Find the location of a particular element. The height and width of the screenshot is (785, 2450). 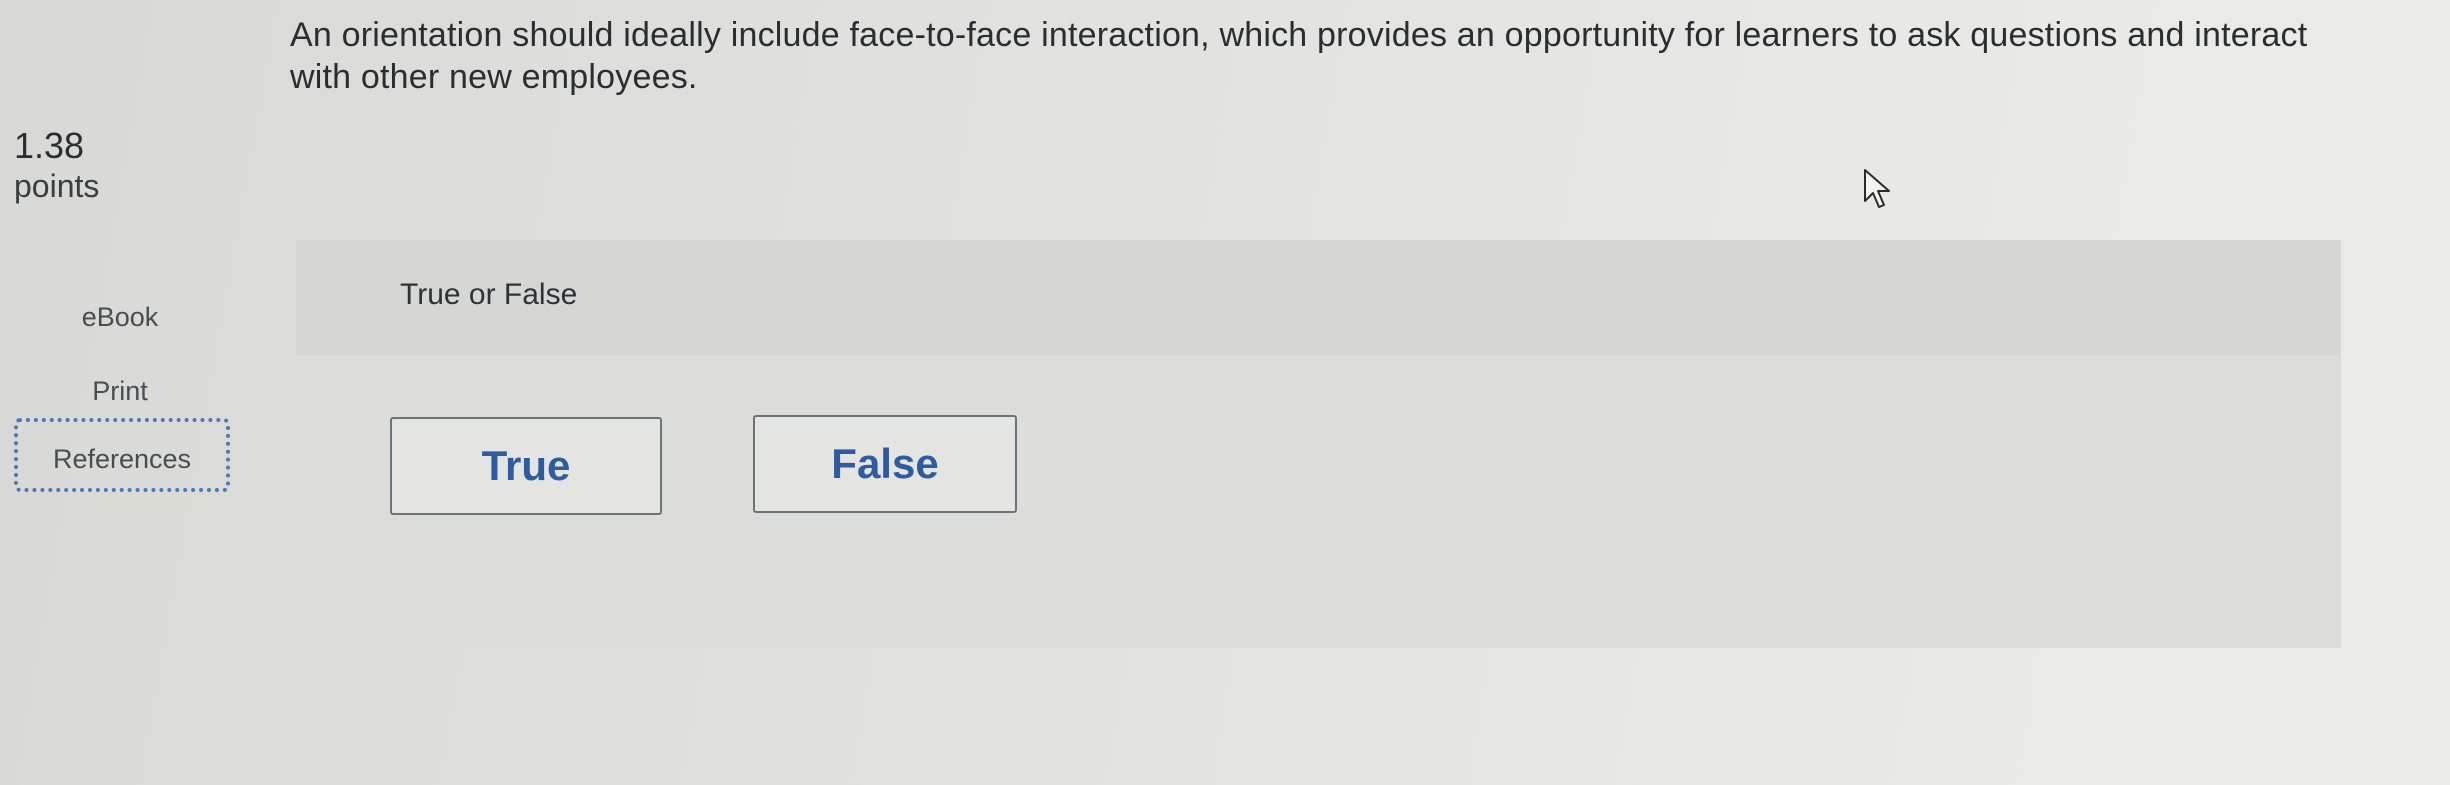

question-score: 1.38 points is located at coordinates (56, 166).